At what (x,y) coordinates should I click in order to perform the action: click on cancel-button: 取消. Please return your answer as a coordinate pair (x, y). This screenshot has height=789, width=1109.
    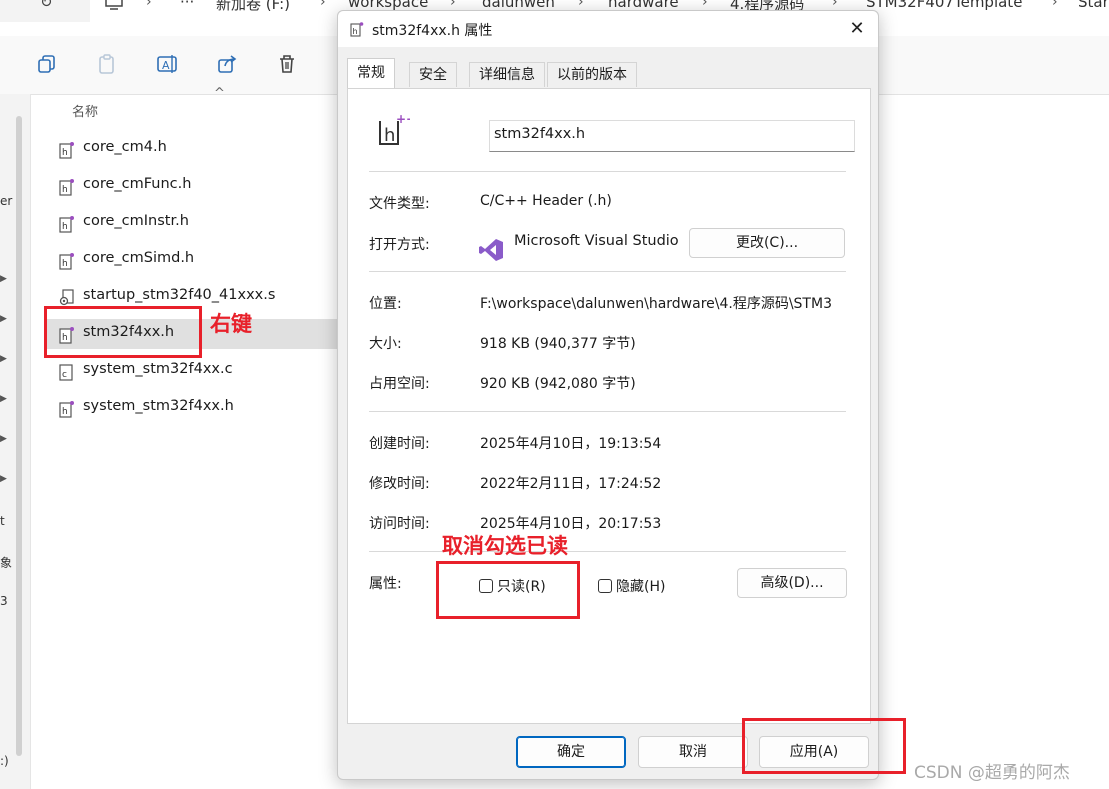
    Looking at the image, I should click on (693, 752).